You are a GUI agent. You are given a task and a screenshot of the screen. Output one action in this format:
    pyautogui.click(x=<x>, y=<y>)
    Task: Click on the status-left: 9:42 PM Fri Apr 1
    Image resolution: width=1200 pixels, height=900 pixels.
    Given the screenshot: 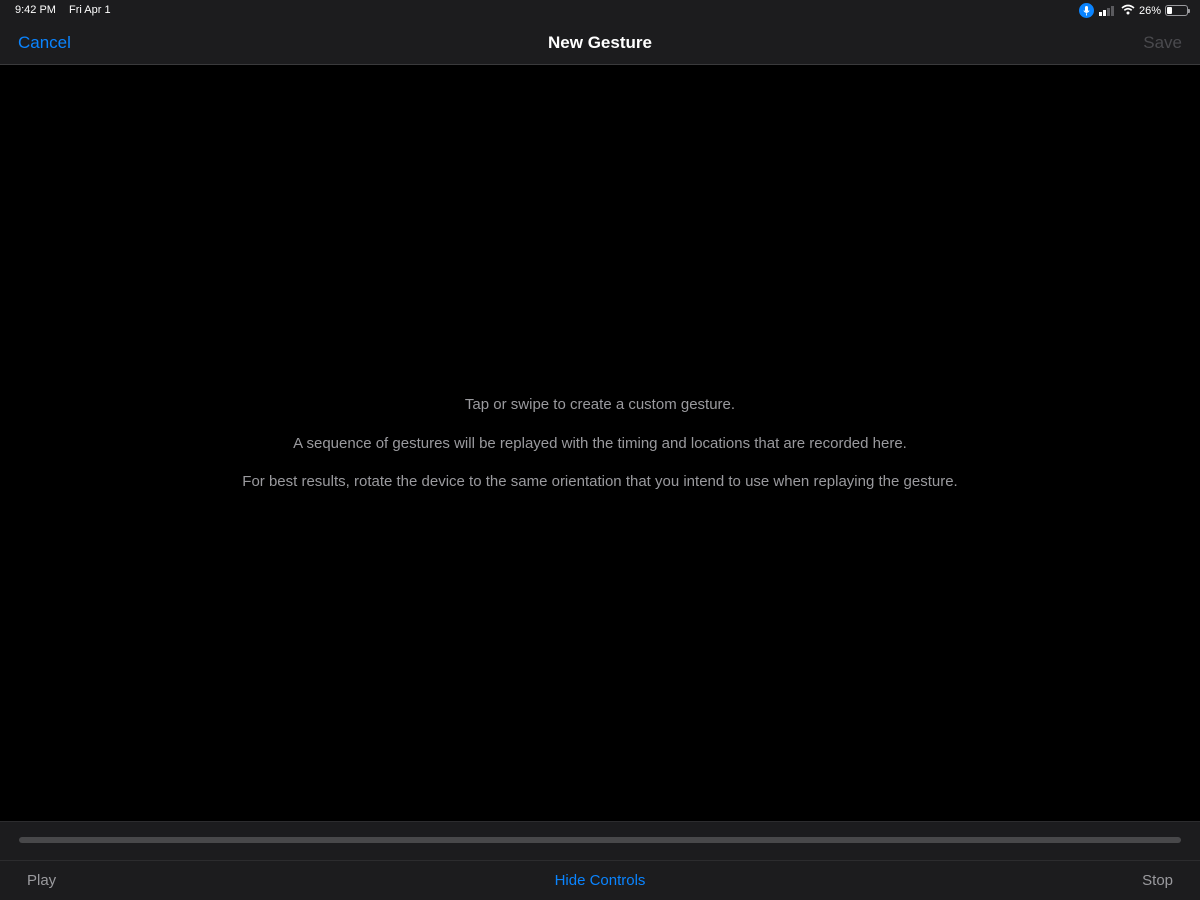 What is the action you would take?
    pyautogui.click(x=68, y=10)
    